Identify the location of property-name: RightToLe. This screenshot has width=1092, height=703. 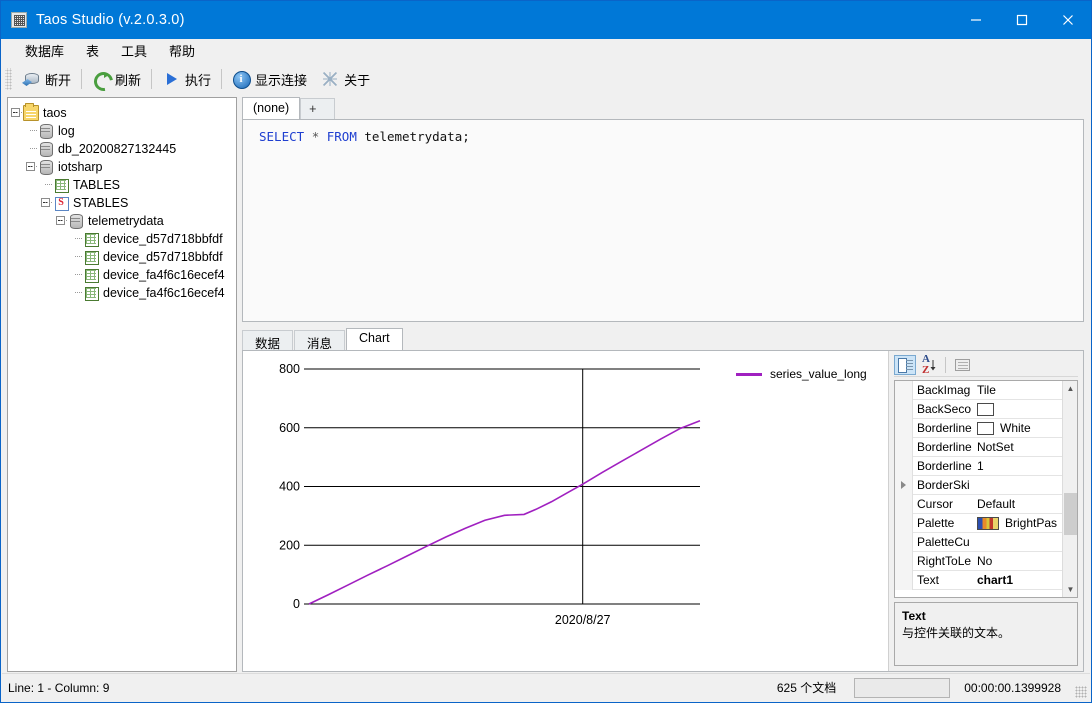
(944, 561).